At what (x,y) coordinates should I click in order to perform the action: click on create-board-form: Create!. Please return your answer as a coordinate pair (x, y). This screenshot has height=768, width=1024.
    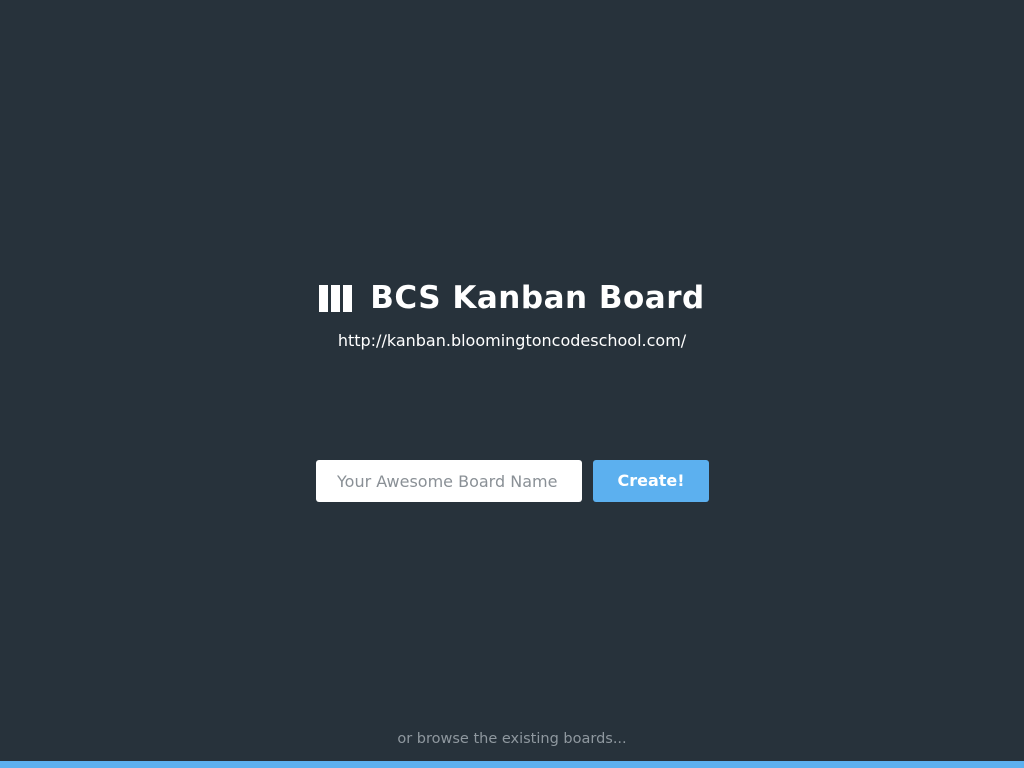
    Looking at the image, I should click on (512, 480).